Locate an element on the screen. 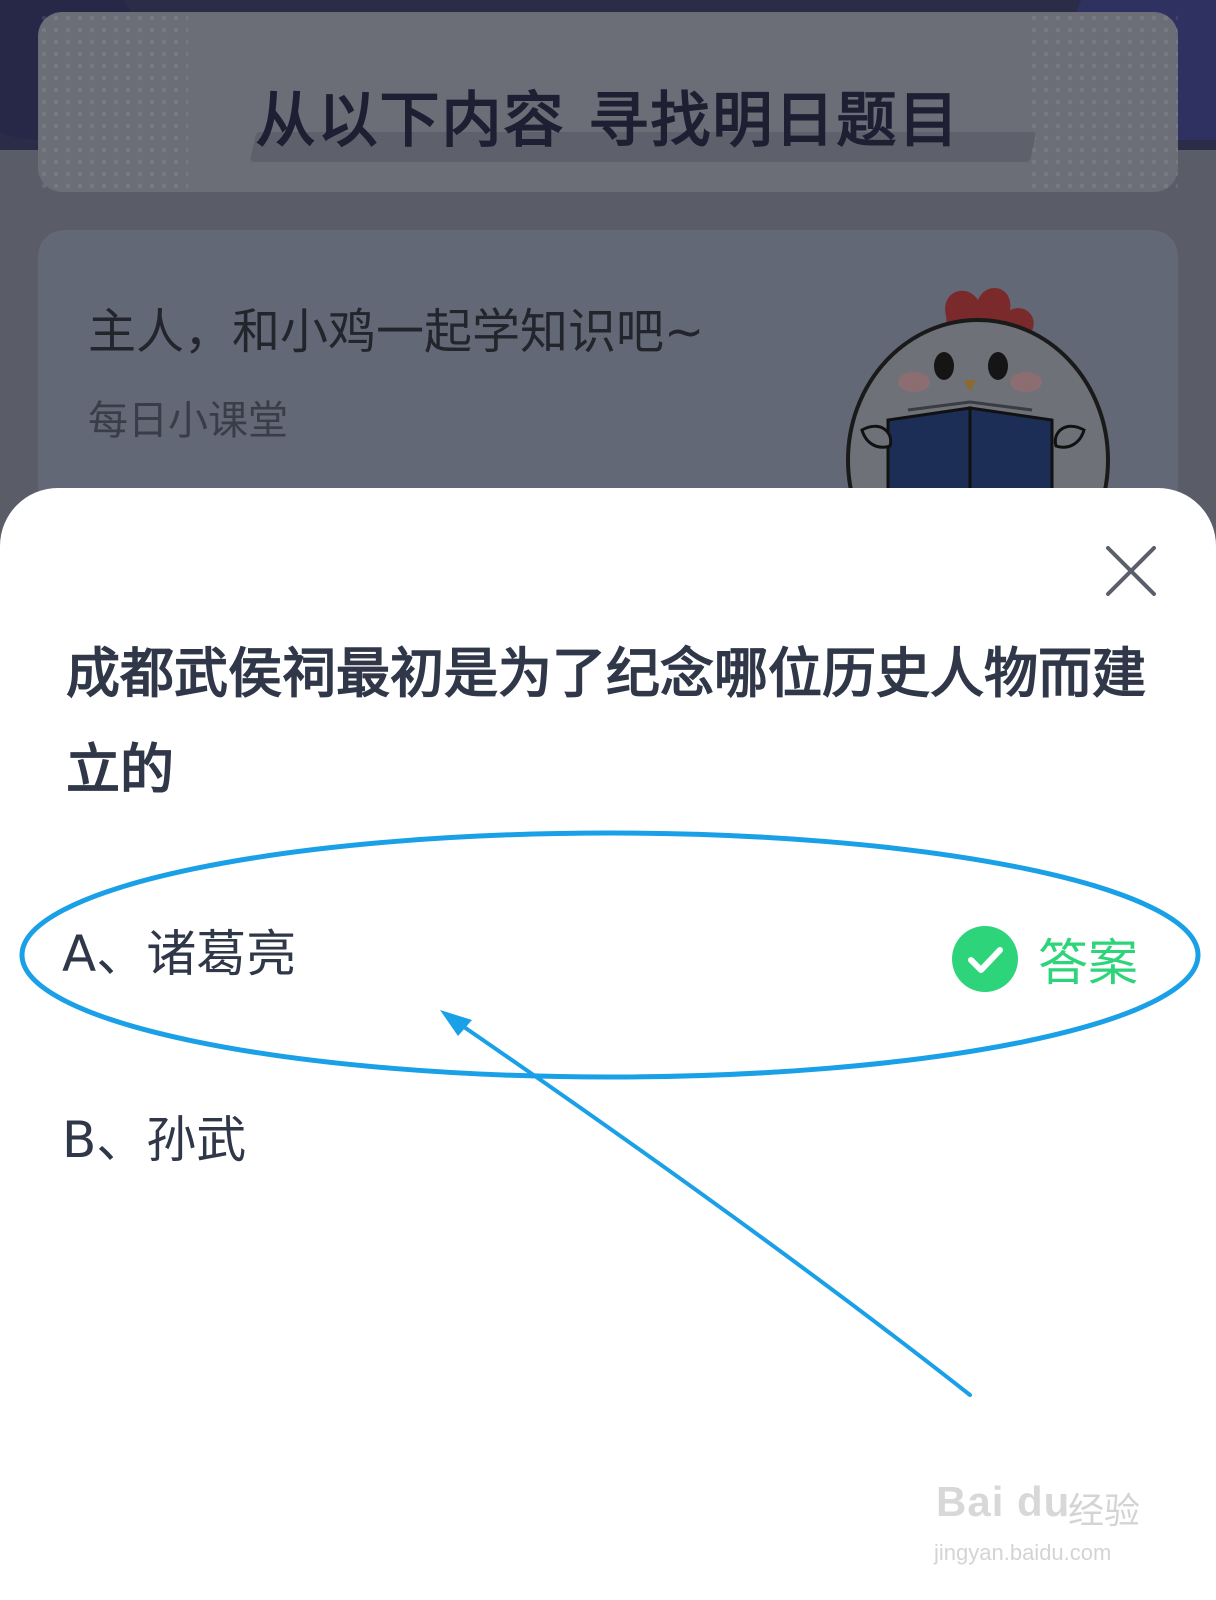 The width and height of the screenshot is (1216, 1600). watermark-brand: 经验 is located at coordinates (1104, 1511).